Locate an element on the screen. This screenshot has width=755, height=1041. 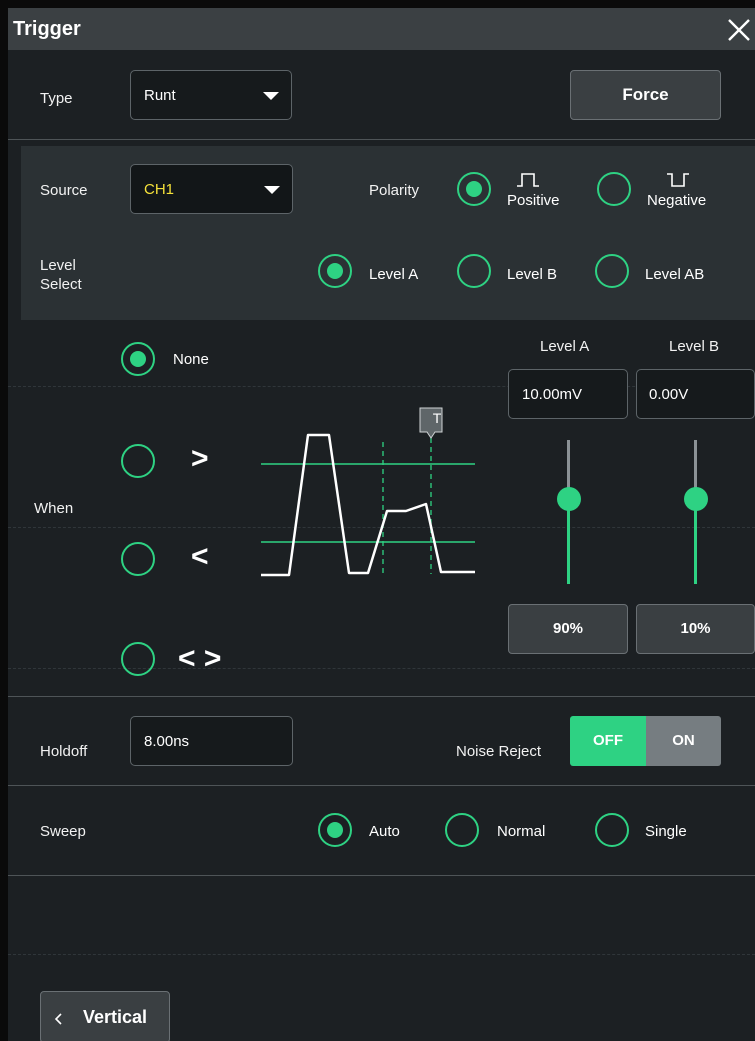
greater-than-symbol: > is located at coordinates (200, 458).